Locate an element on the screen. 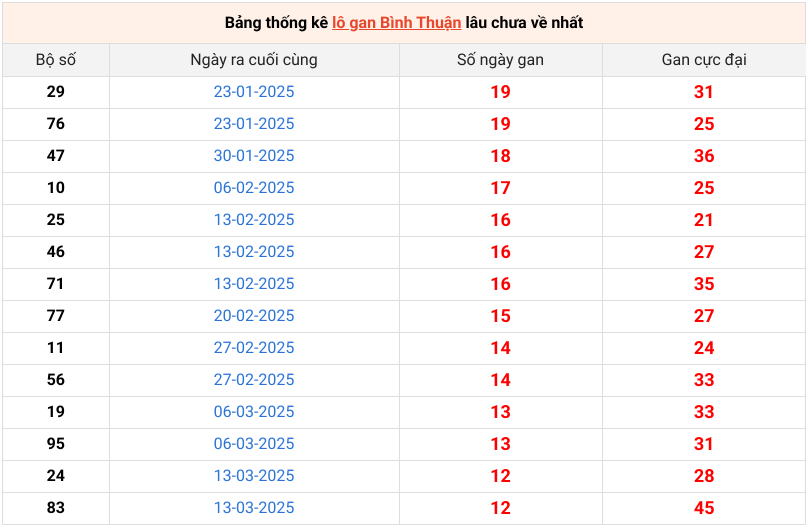 This screenshot has height=526, width=808. table-cell: 29 is located at coordinates (56, 92).